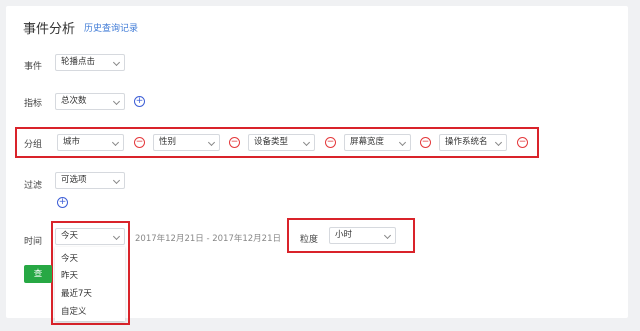 The height and width of the screenshot is (331, 640). What do you see at coordinates (69, 258) in the screenshot?
I see `time-option-today: 今天` at bounding box center [69, 258].